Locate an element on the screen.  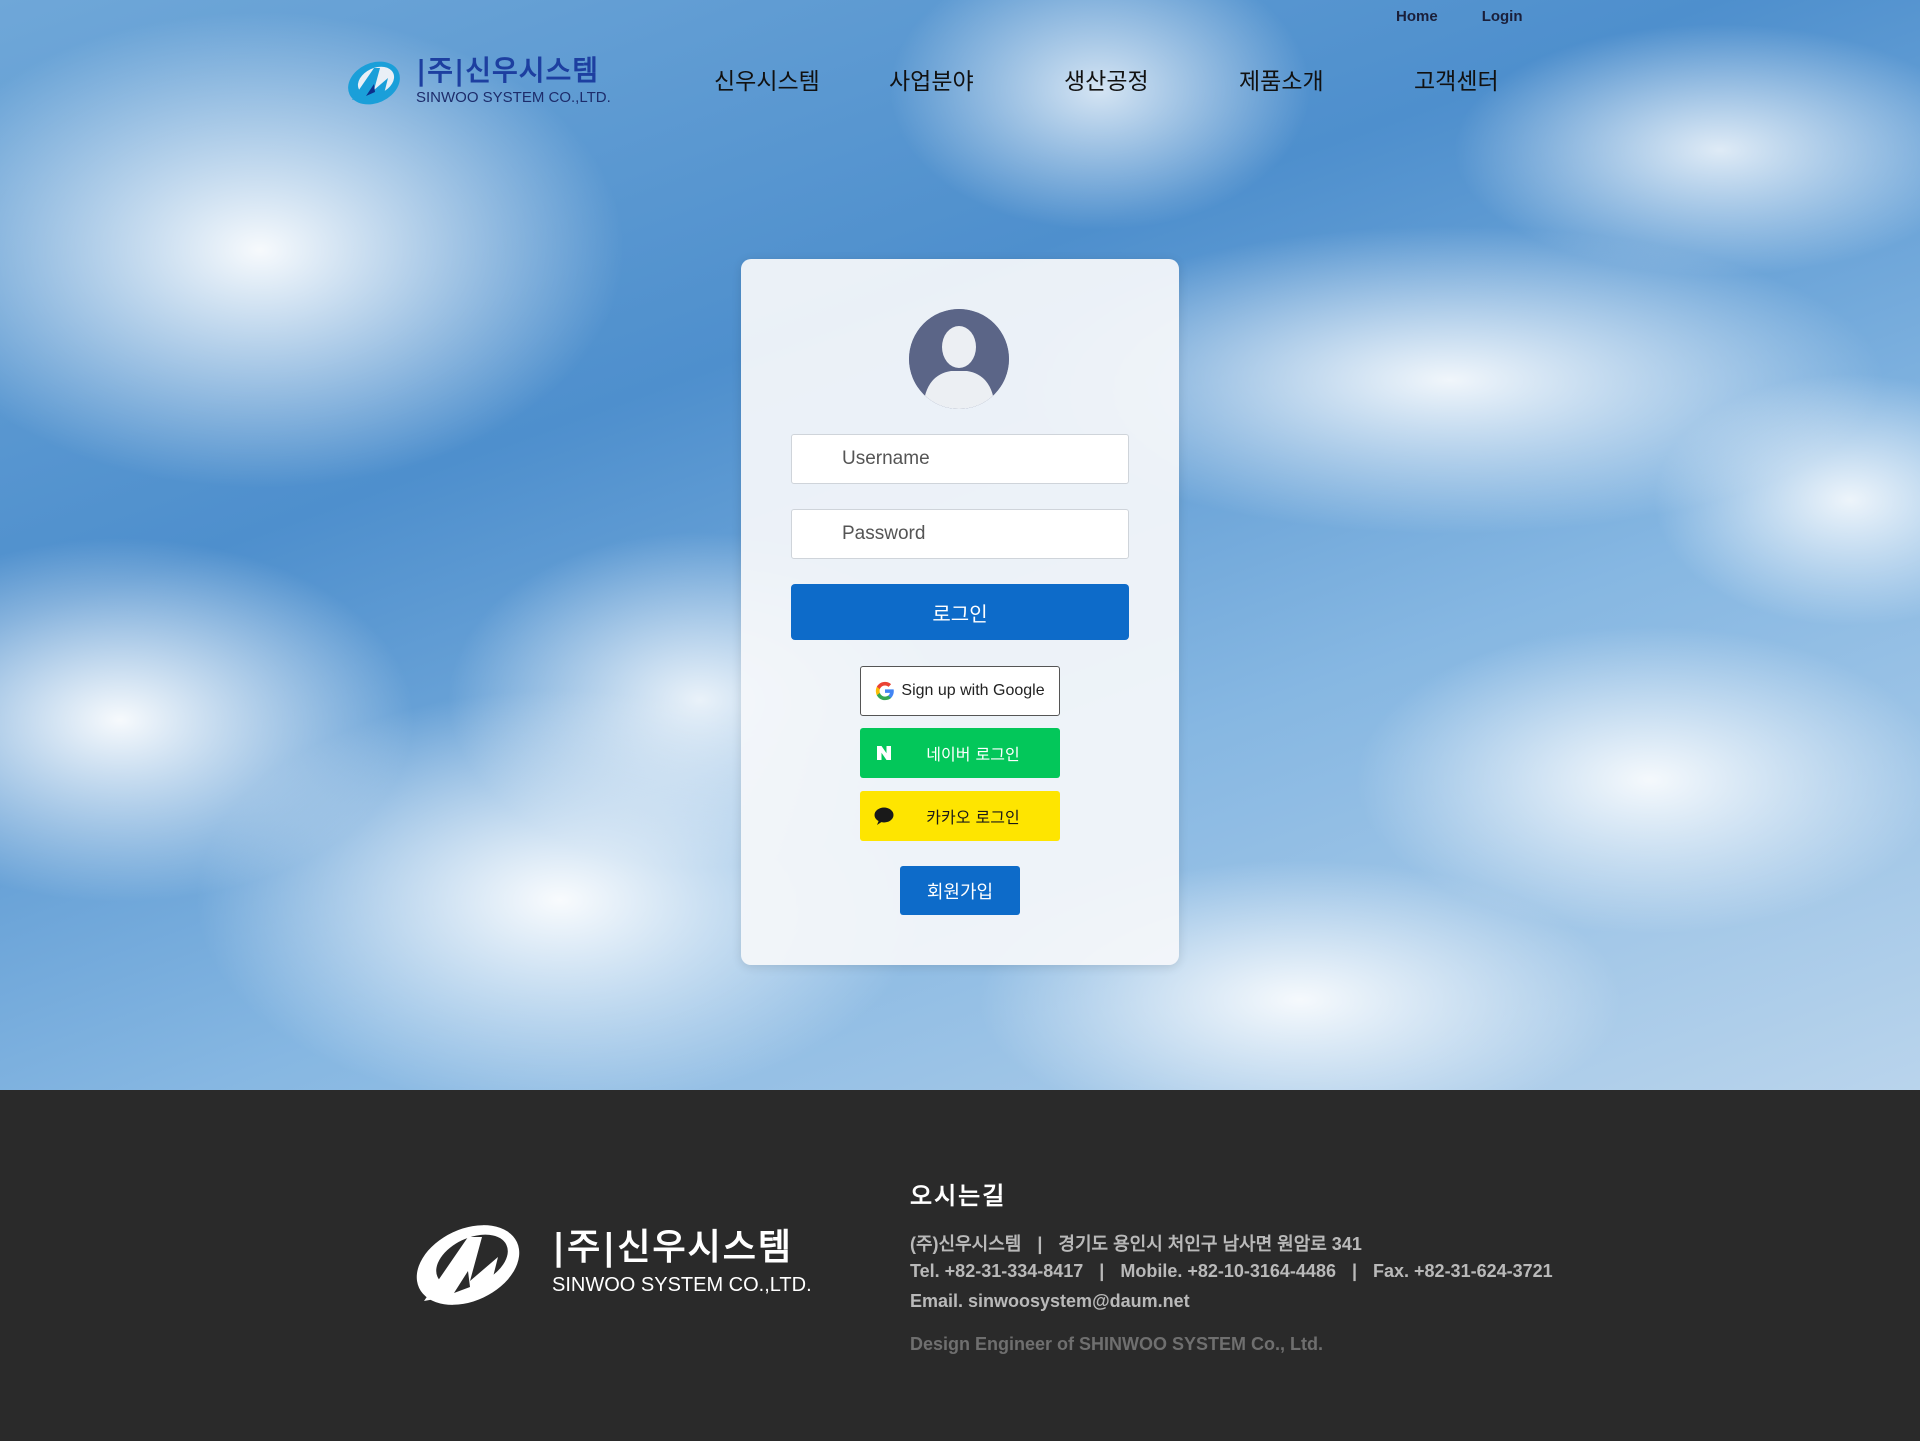
google-icon is located at coordinates (885, 691).